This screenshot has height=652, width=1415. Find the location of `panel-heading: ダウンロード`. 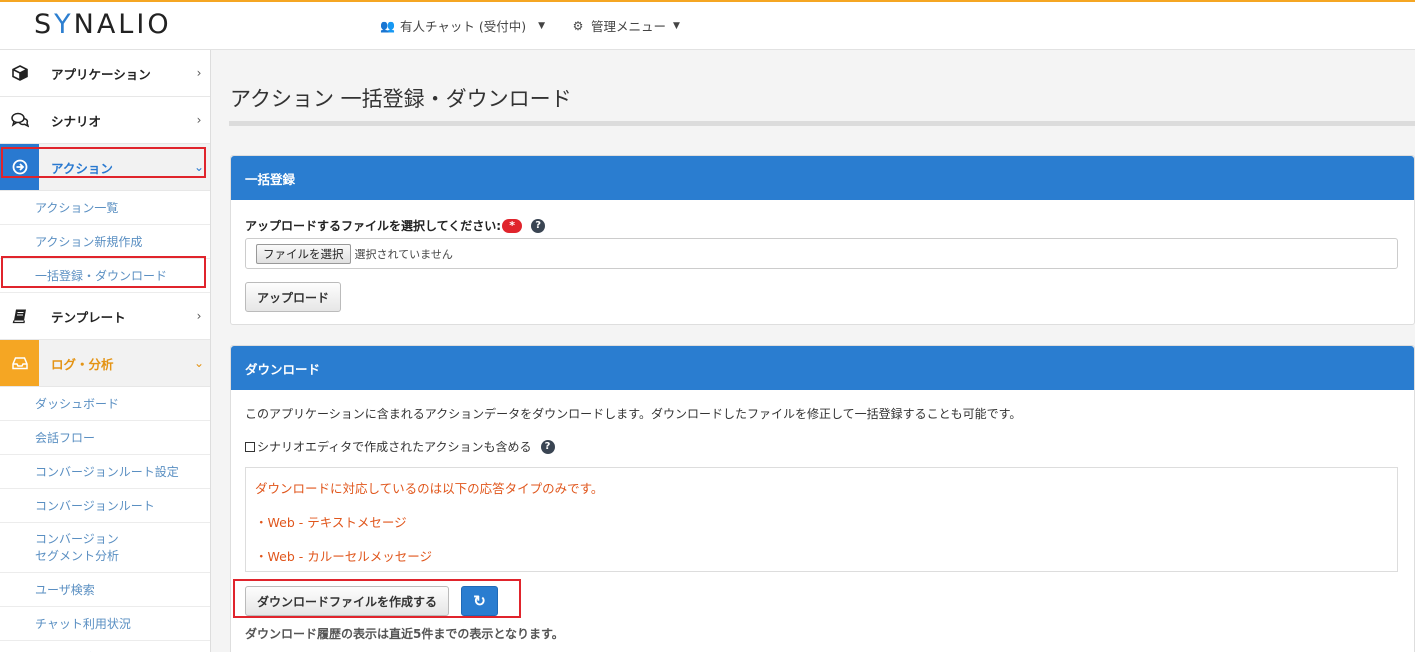

panel-heading: ダウンロード is located at coordinates (822, 368).